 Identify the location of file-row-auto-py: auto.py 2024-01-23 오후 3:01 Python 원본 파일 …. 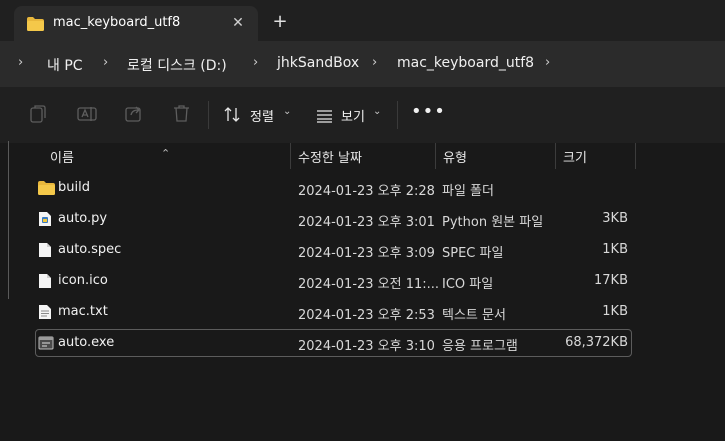
(333, 219).